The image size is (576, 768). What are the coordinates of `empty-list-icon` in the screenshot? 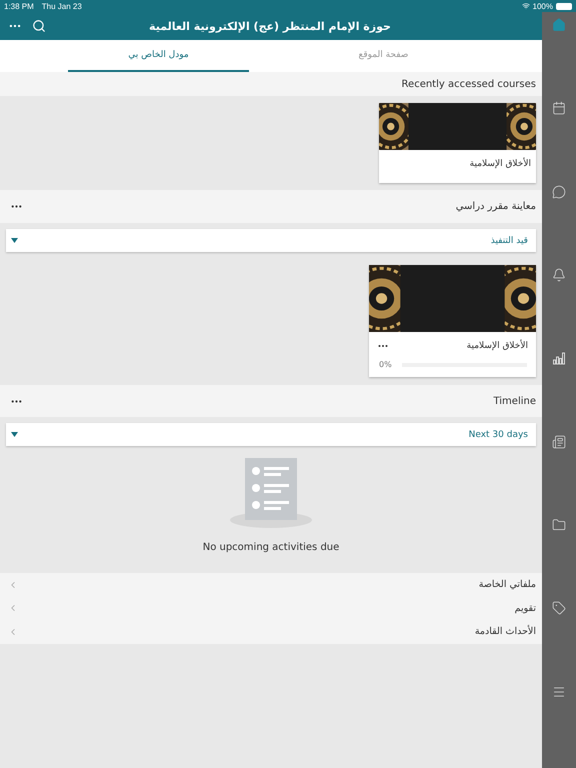 It's located at (271, 493).